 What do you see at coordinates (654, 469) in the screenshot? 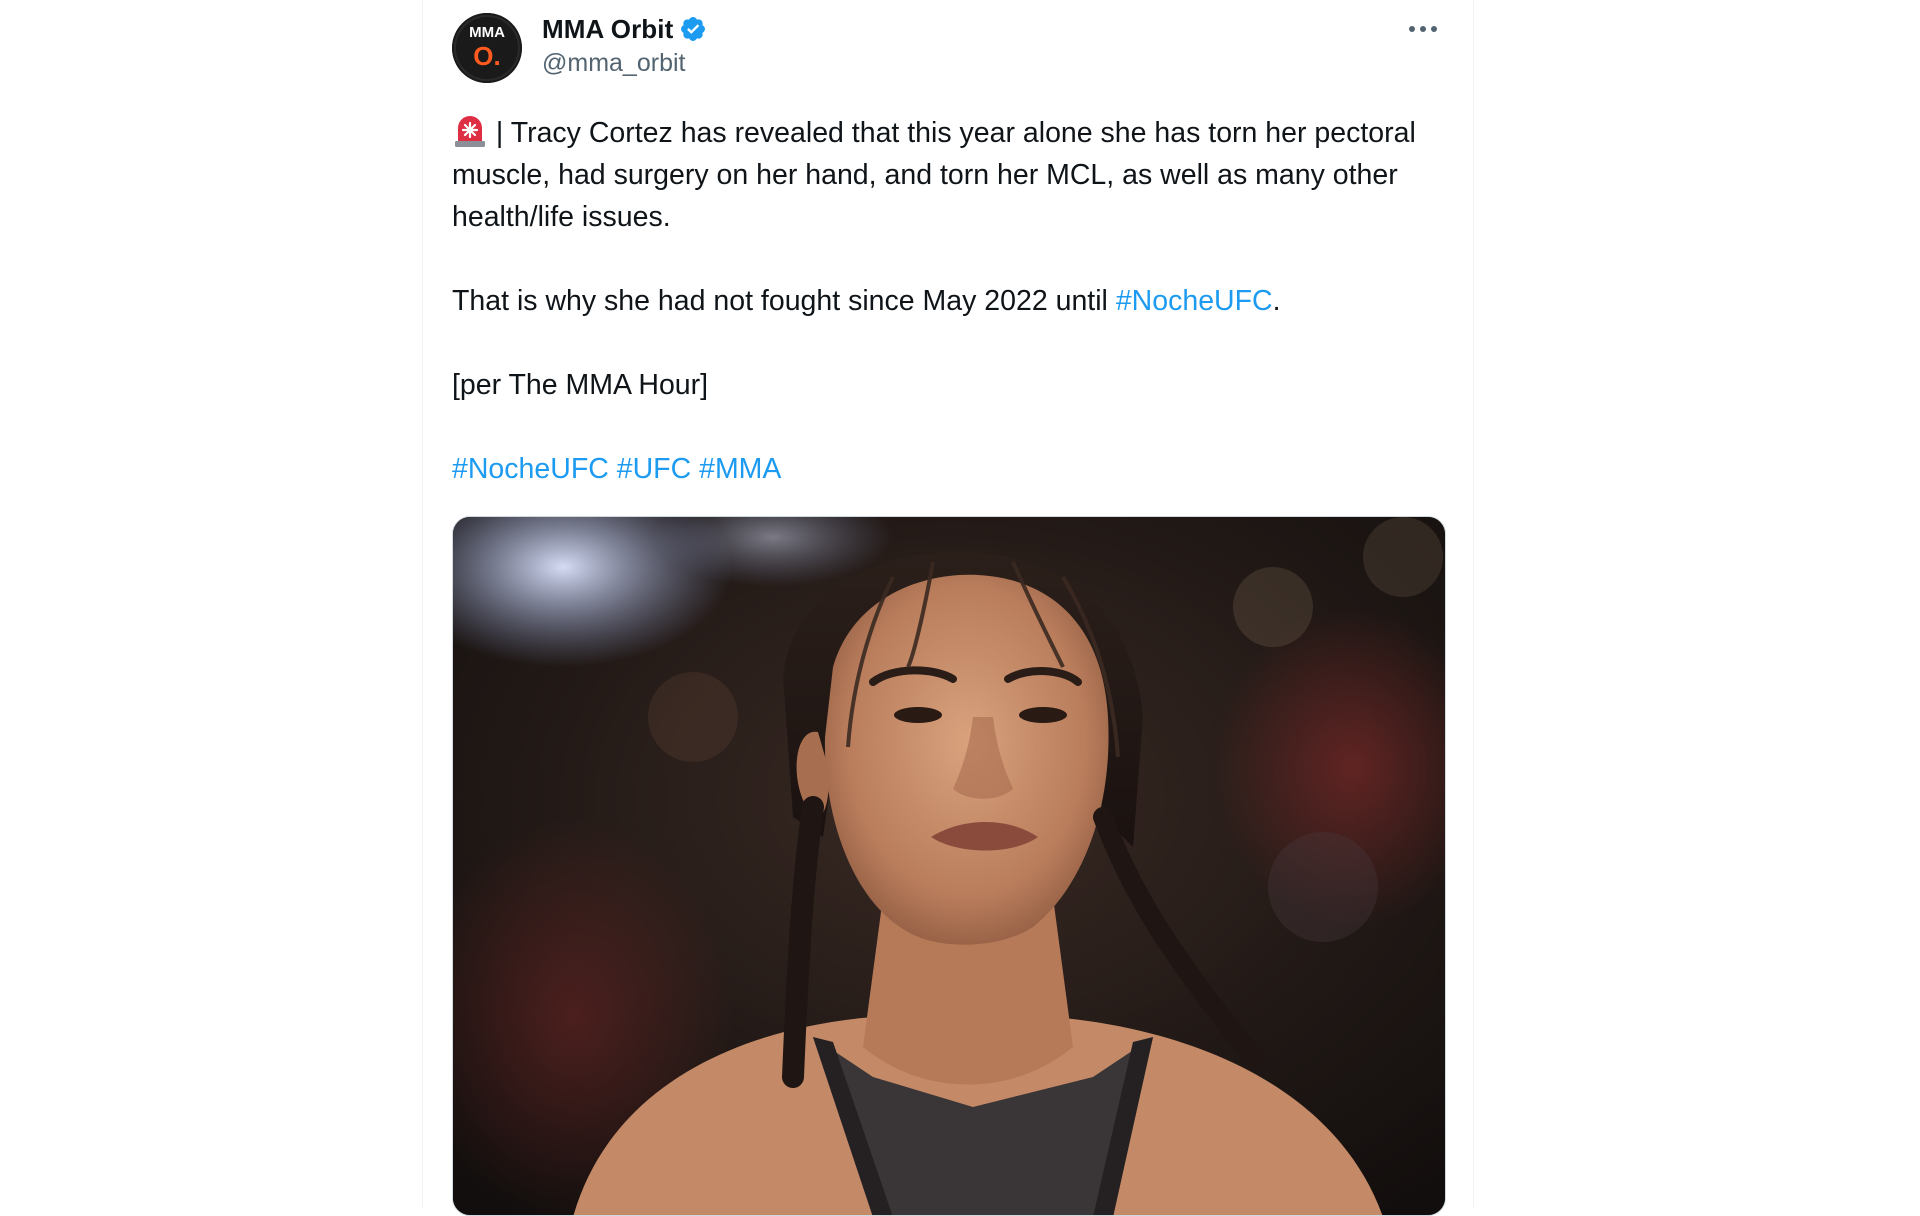
I see `hashtag-link: #UFC` at bounding box center [654, 469].